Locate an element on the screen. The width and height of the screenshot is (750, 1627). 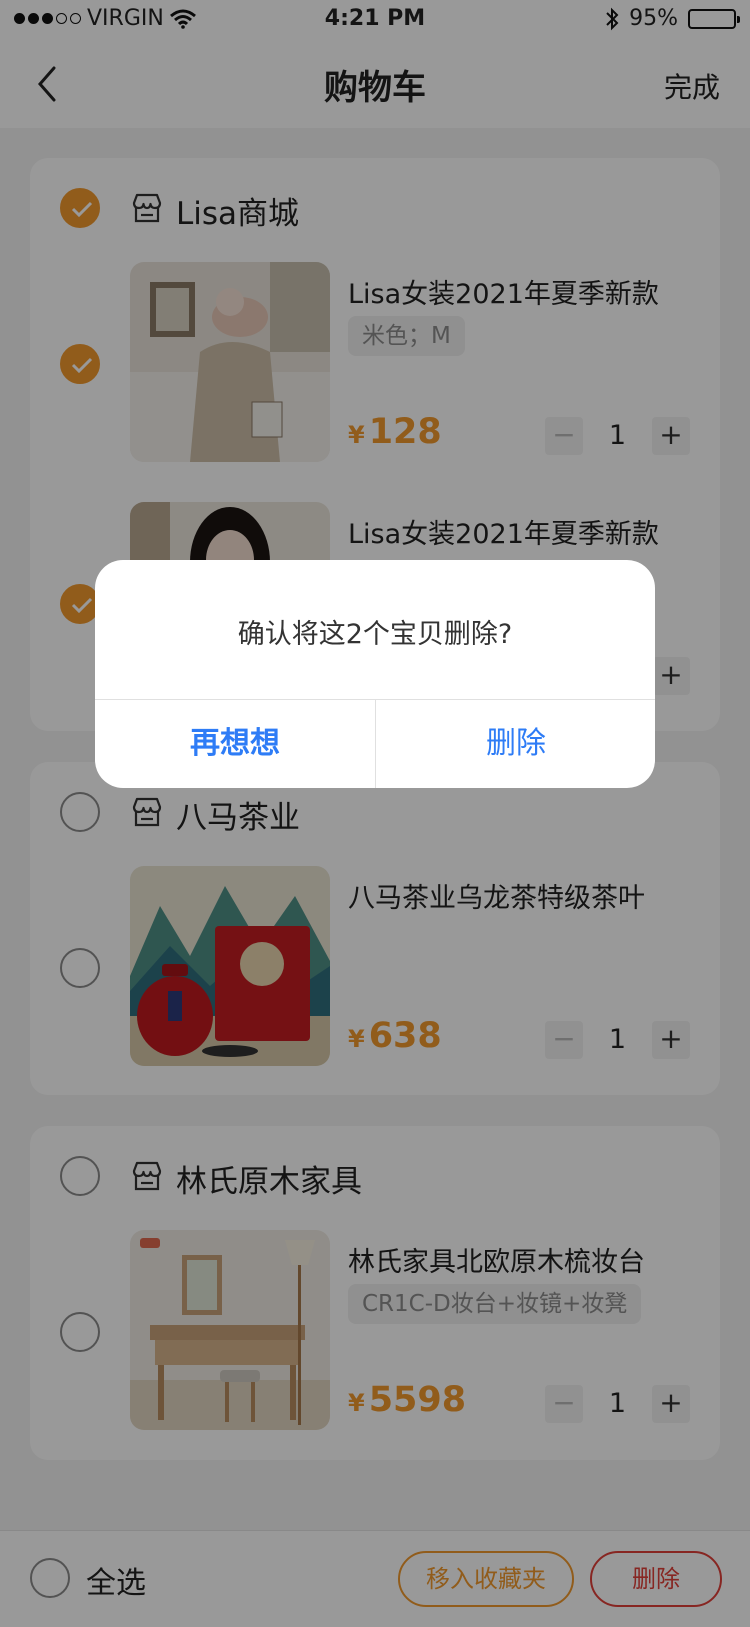
dialog-cancel-button: 再想想 is located at coordinates (235, 744).